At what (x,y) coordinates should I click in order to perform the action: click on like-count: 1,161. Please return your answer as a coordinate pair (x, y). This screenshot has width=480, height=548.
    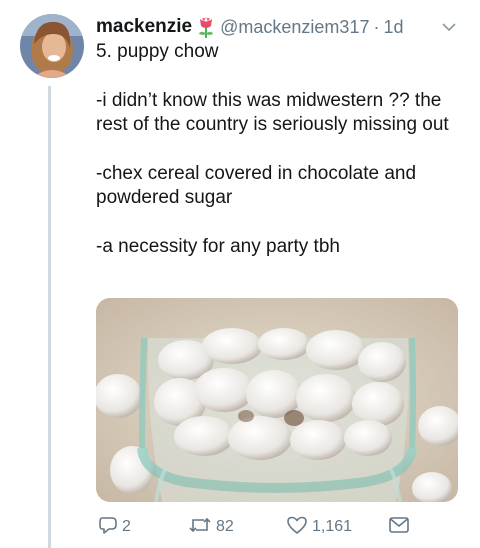
    Looking at the image, I should click on (332, 526).